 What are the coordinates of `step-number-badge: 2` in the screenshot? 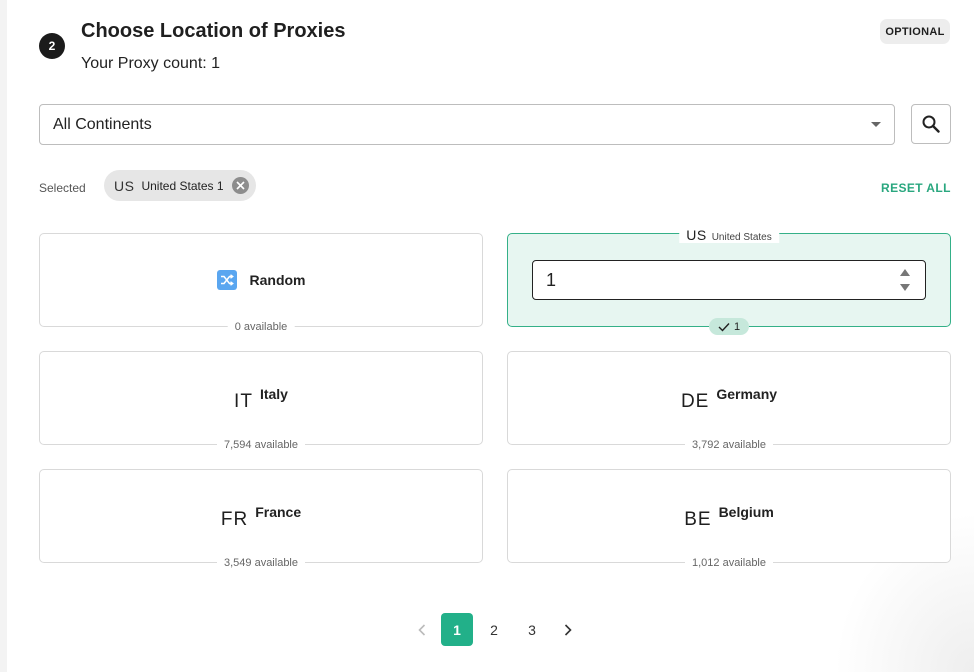 It's located at (52, 46).